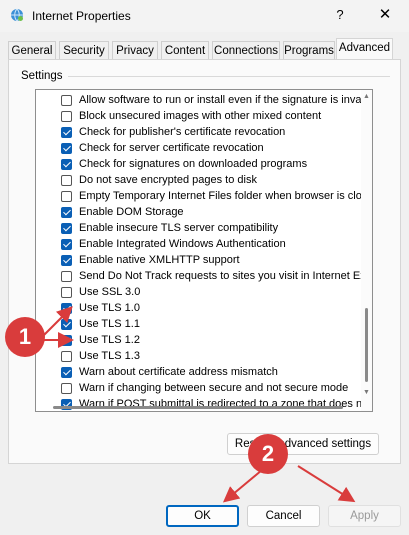  I want to click on annotation-badge-1: 1, so click(25, 337).